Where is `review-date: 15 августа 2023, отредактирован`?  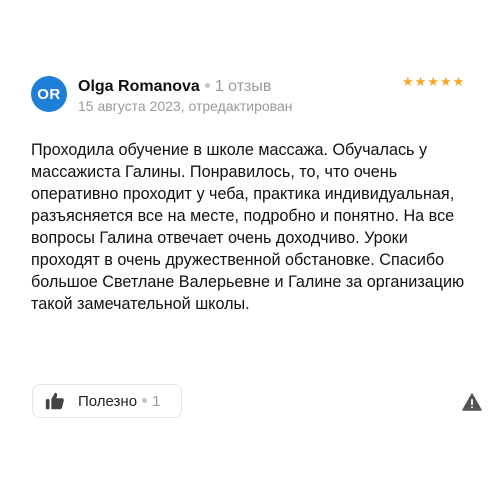 review-date: 15 августа 2023, отредактирован is located at coordinates (185, 106).